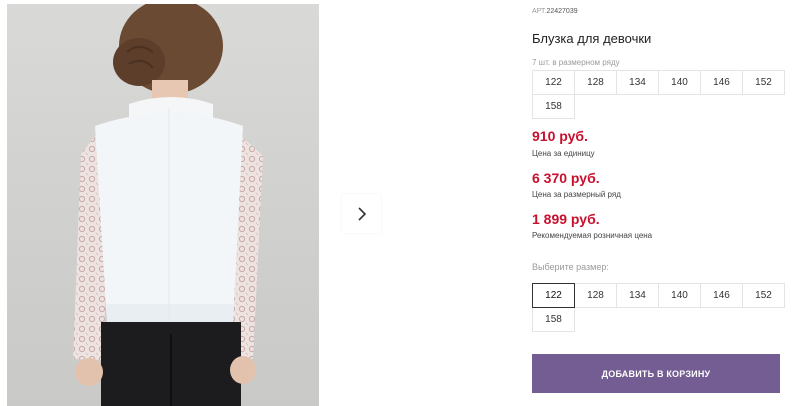 The width and height of the screenshot is (800, 406). What do you see at coordinates (679, 295) in the screenshot?
I see `size-option: 140` at bounding box center [679, 295].